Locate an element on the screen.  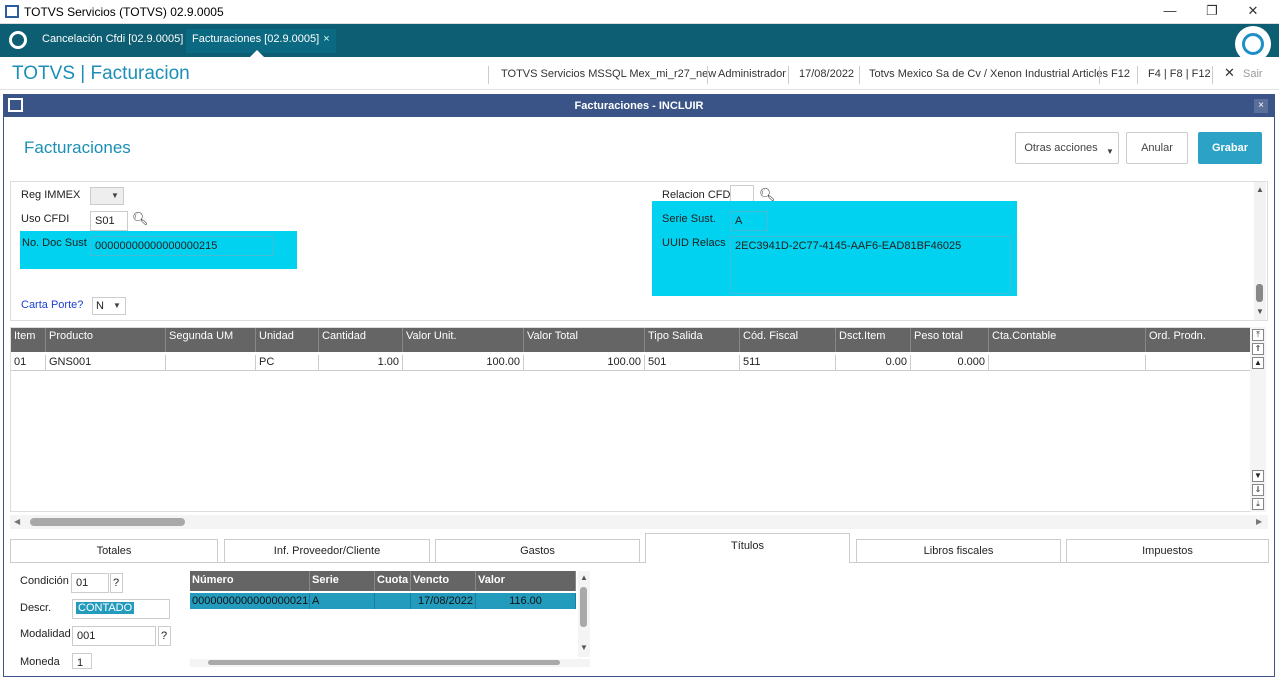
serie-sust-label: Serie Sust. is located at coordinates (689, 219).